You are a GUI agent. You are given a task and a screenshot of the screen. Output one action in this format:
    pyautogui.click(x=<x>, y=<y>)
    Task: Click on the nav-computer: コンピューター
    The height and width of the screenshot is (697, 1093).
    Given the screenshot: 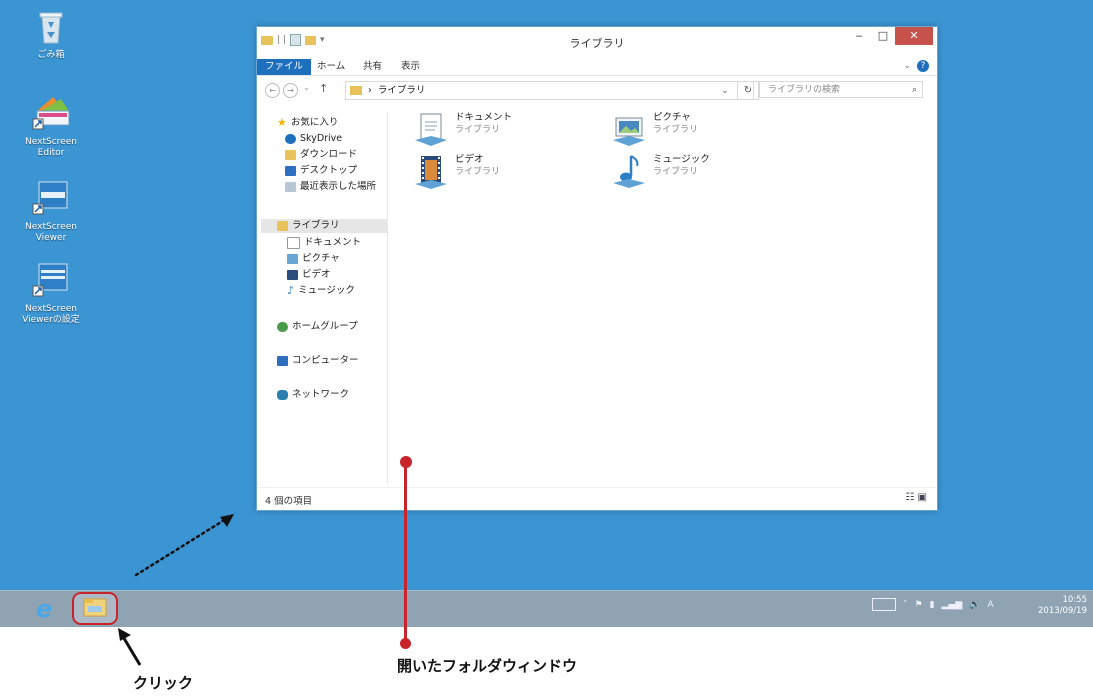 What is the action you would take?
    pyautogui.click(x=318, y=361)
    